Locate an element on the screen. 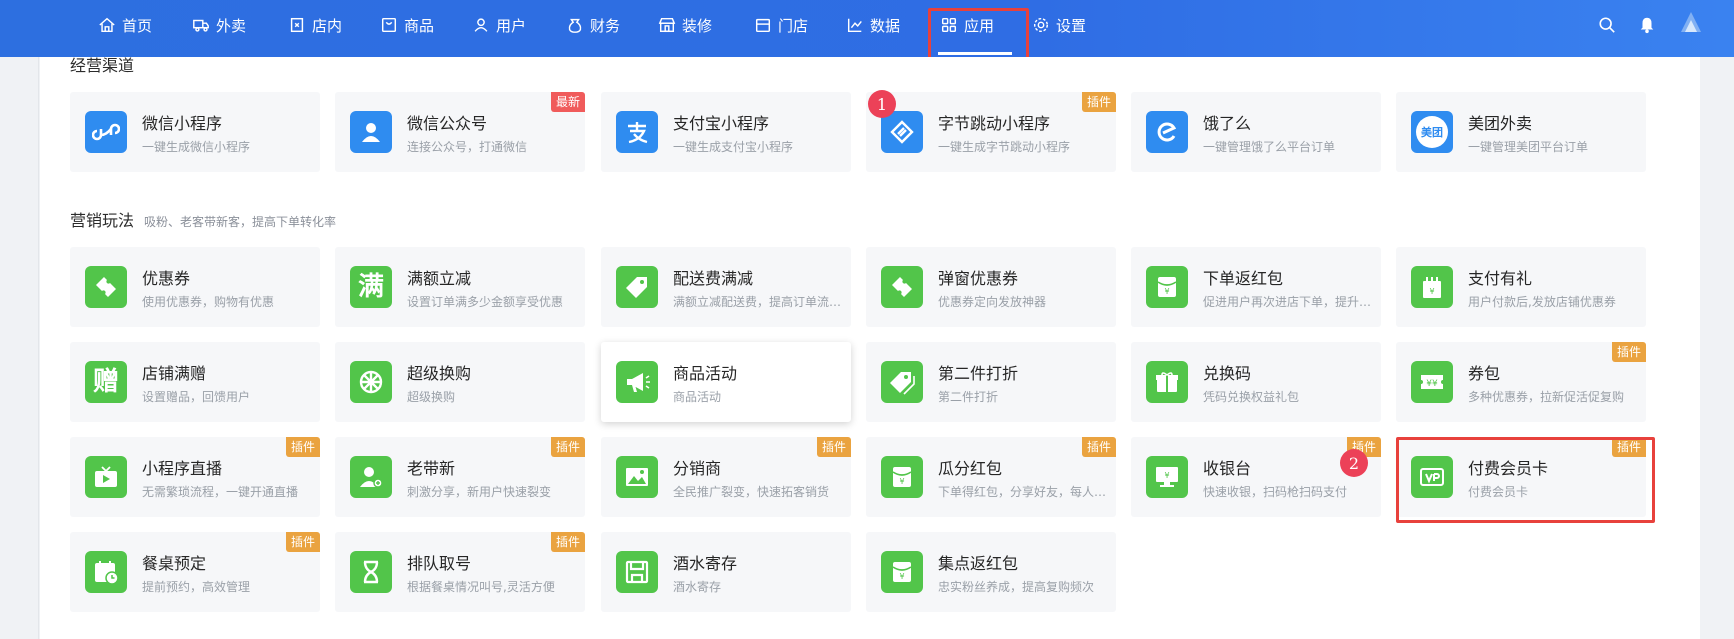 The height and width of the screenshot is (639, 1734). storage-box-icon is located at coordinates (637, 572).